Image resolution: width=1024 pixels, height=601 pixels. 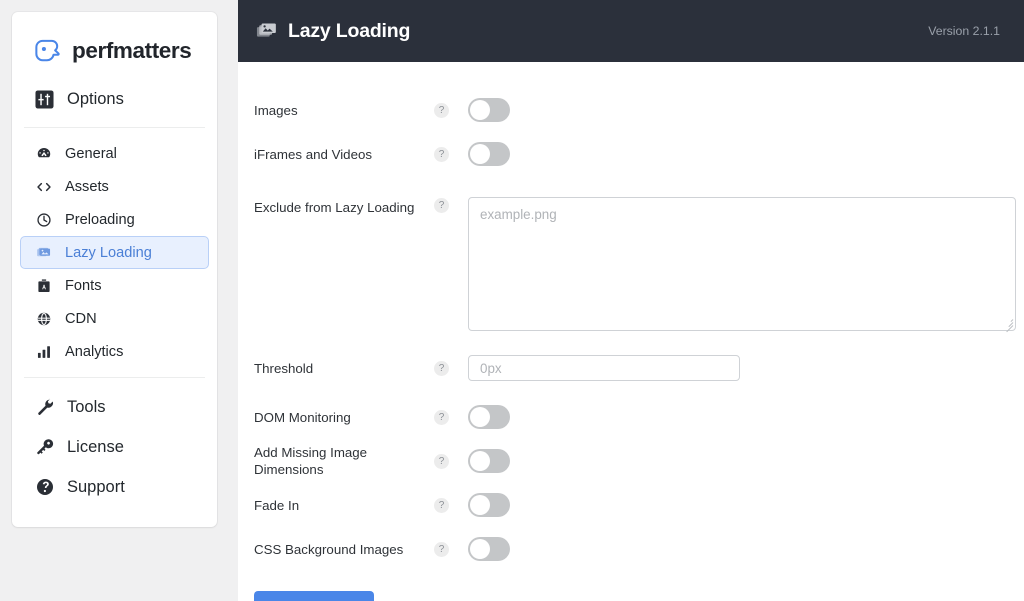 I want to click on setting-row-threshold: Threshold ?, so click(x=639, y=368).